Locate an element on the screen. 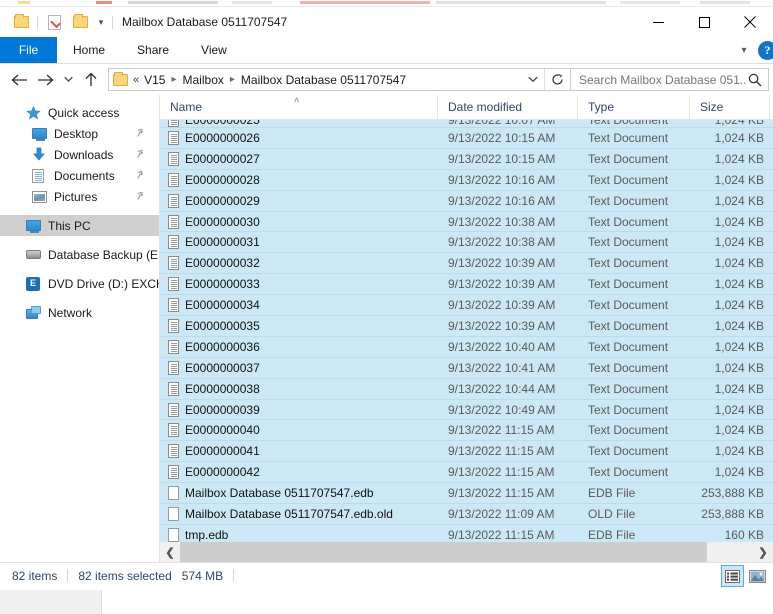  search-icon is located at coordinates (755, 80).